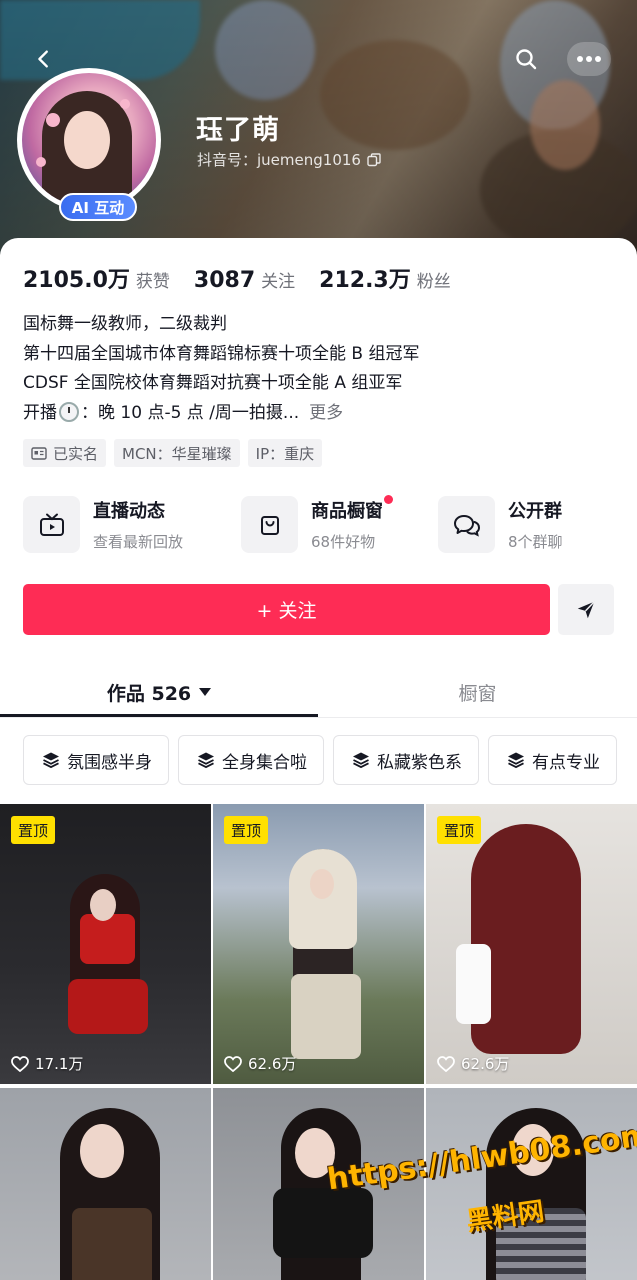 The height and width of the screenshot is (1280, 637). I want to click on more-options-button, so click(589, 59).